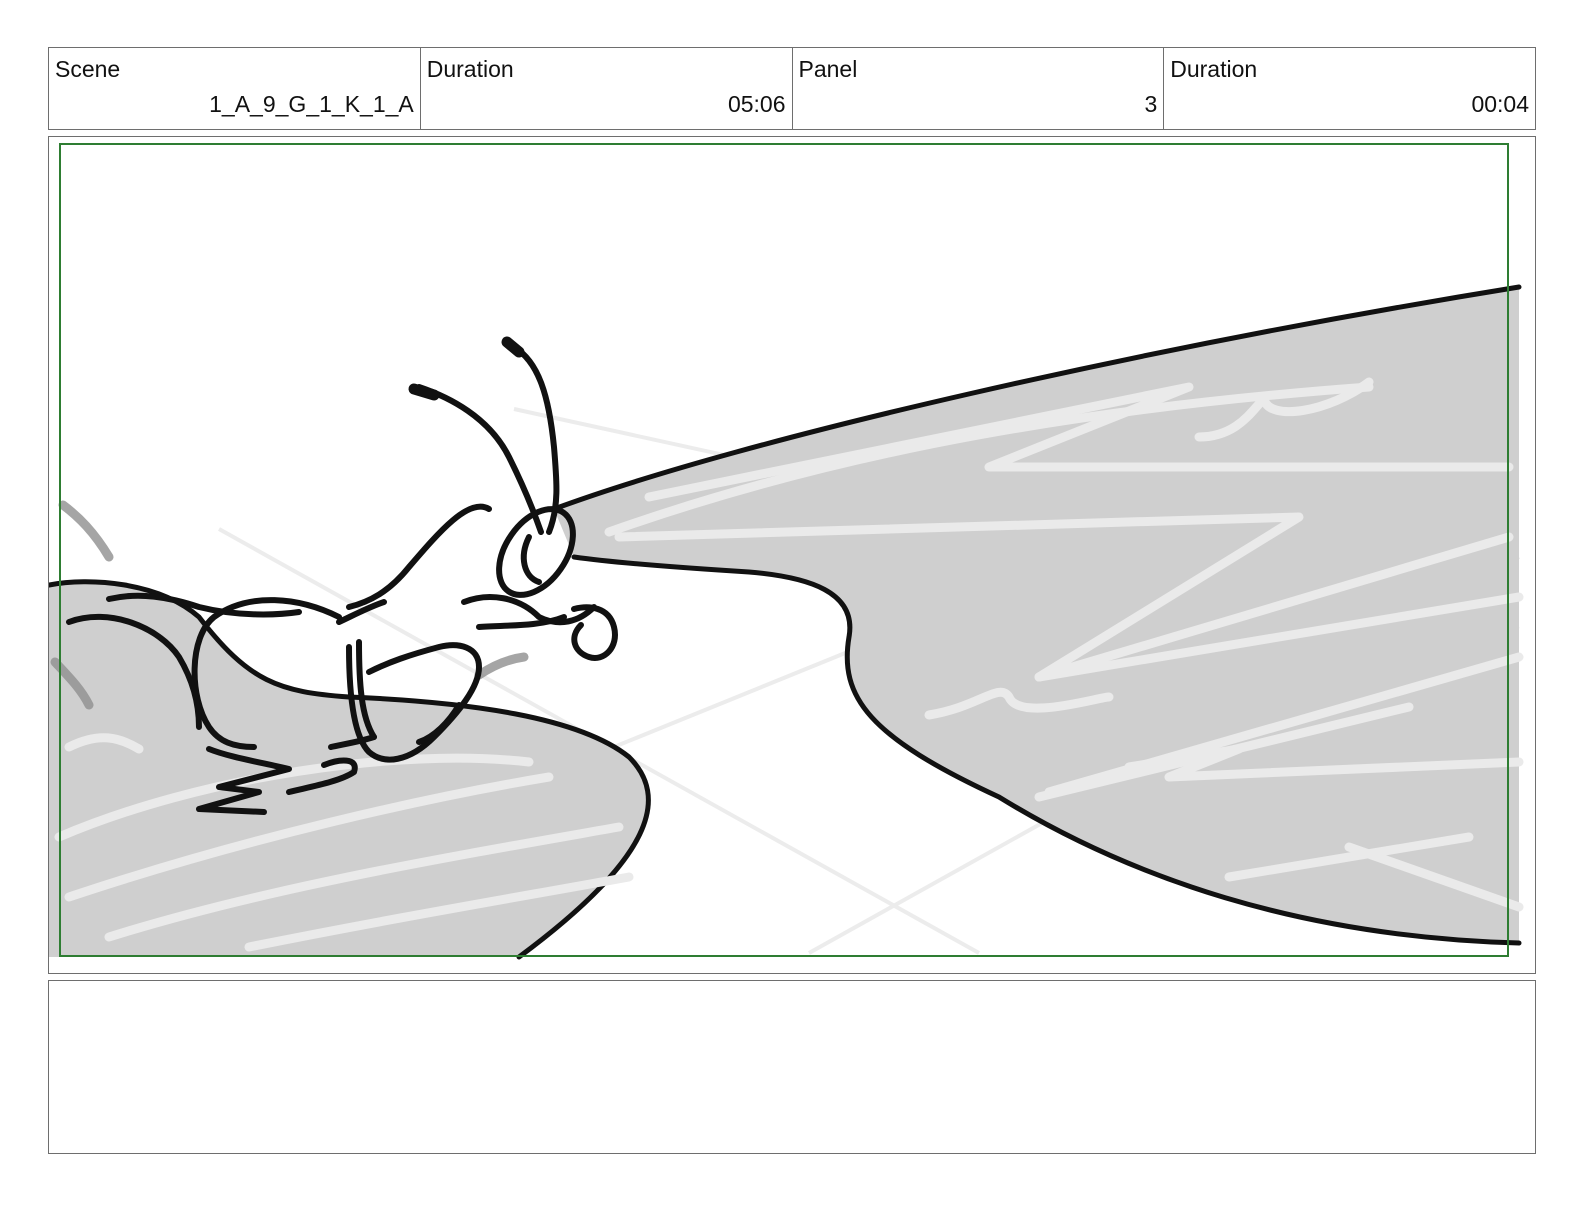  Describe the element at coordinates (235, 88) in the screenshot. I see `scene-cell: Scene 1_A_9_G_1_K_1_A` at that location.